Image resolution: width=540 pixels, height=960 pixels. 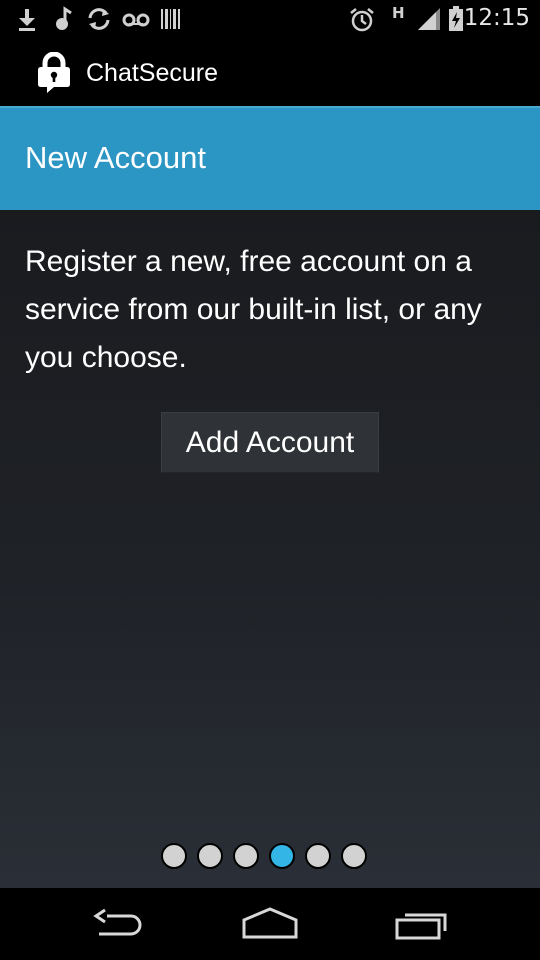 I want to click on download-icon, so click(x=27, y=19).